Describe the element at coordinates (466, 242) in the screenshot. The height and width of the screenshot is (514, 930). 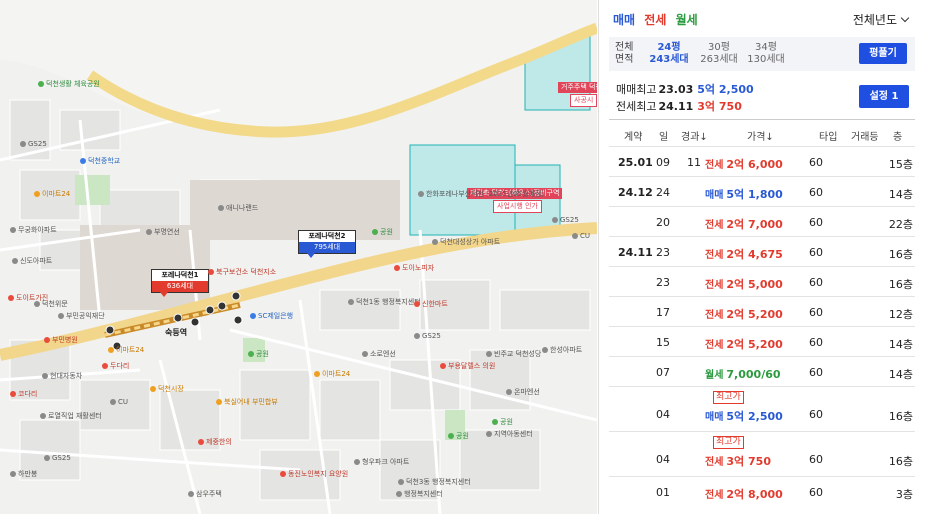
I see `poi-apartment: 덕천대성상가 아파트` at that location.